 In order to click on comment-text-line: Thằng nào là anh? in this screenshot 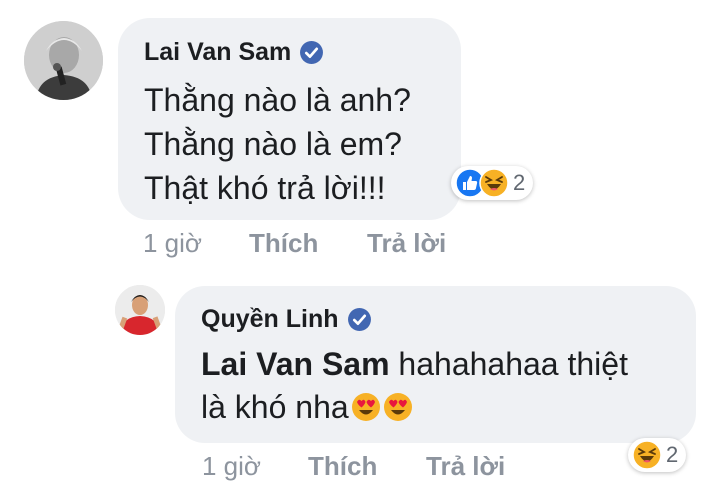, I will do `click(277, 100)`.